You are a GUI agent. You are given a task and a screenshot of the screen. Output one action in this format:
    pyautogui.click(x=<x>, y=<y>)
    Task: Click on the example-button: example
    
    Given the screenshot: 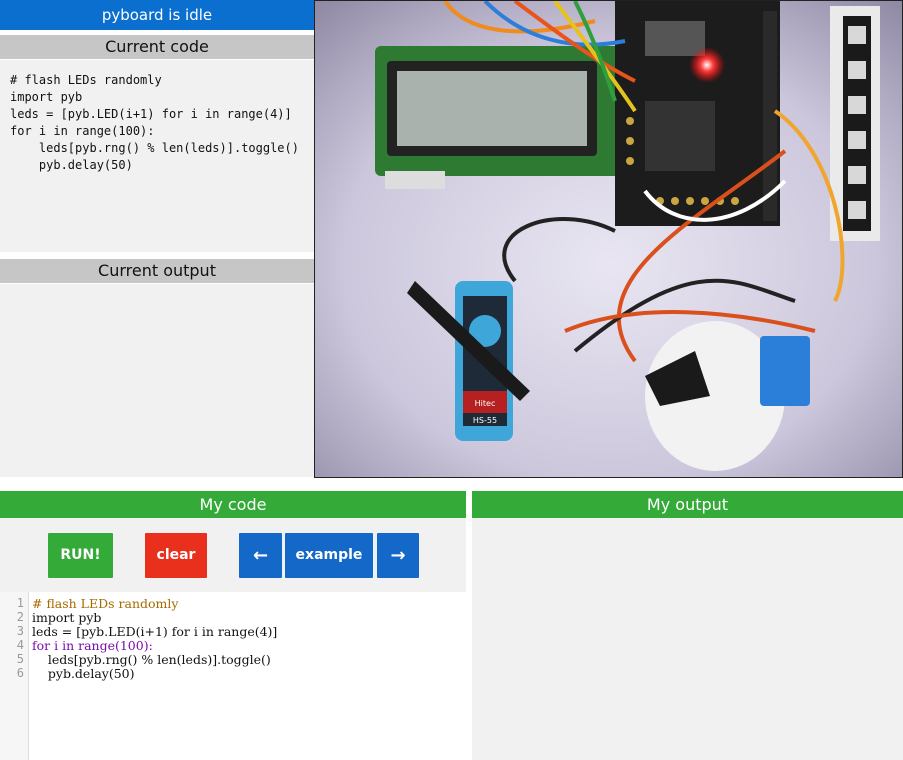 What is the action you would take?
    pyautogui.click(x=329, y=555)
    